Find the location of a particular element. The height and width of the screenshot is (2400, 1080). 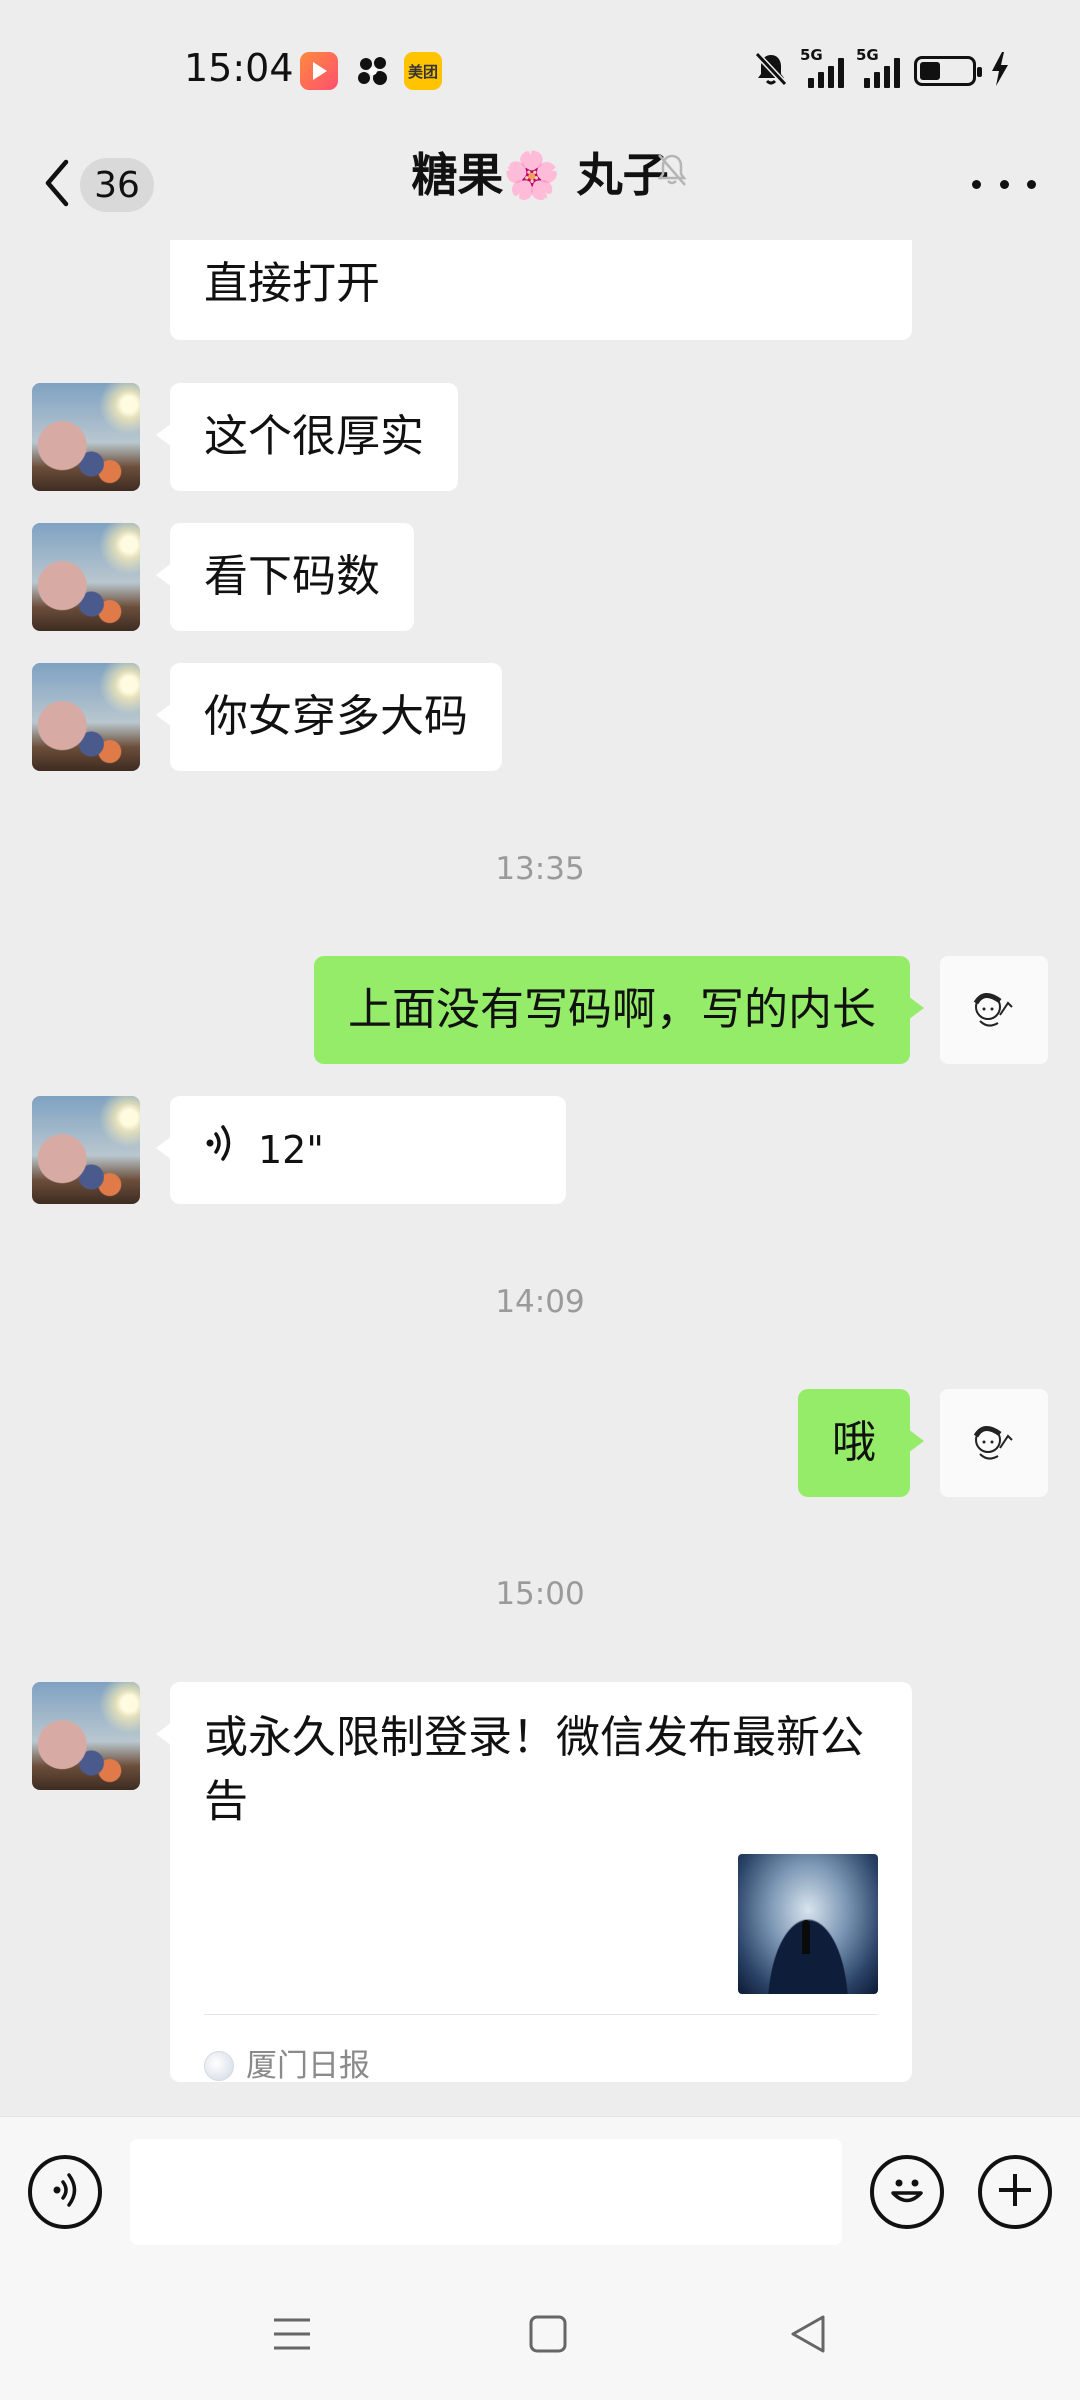

charging-icon is located at coordinates (1000, 71).